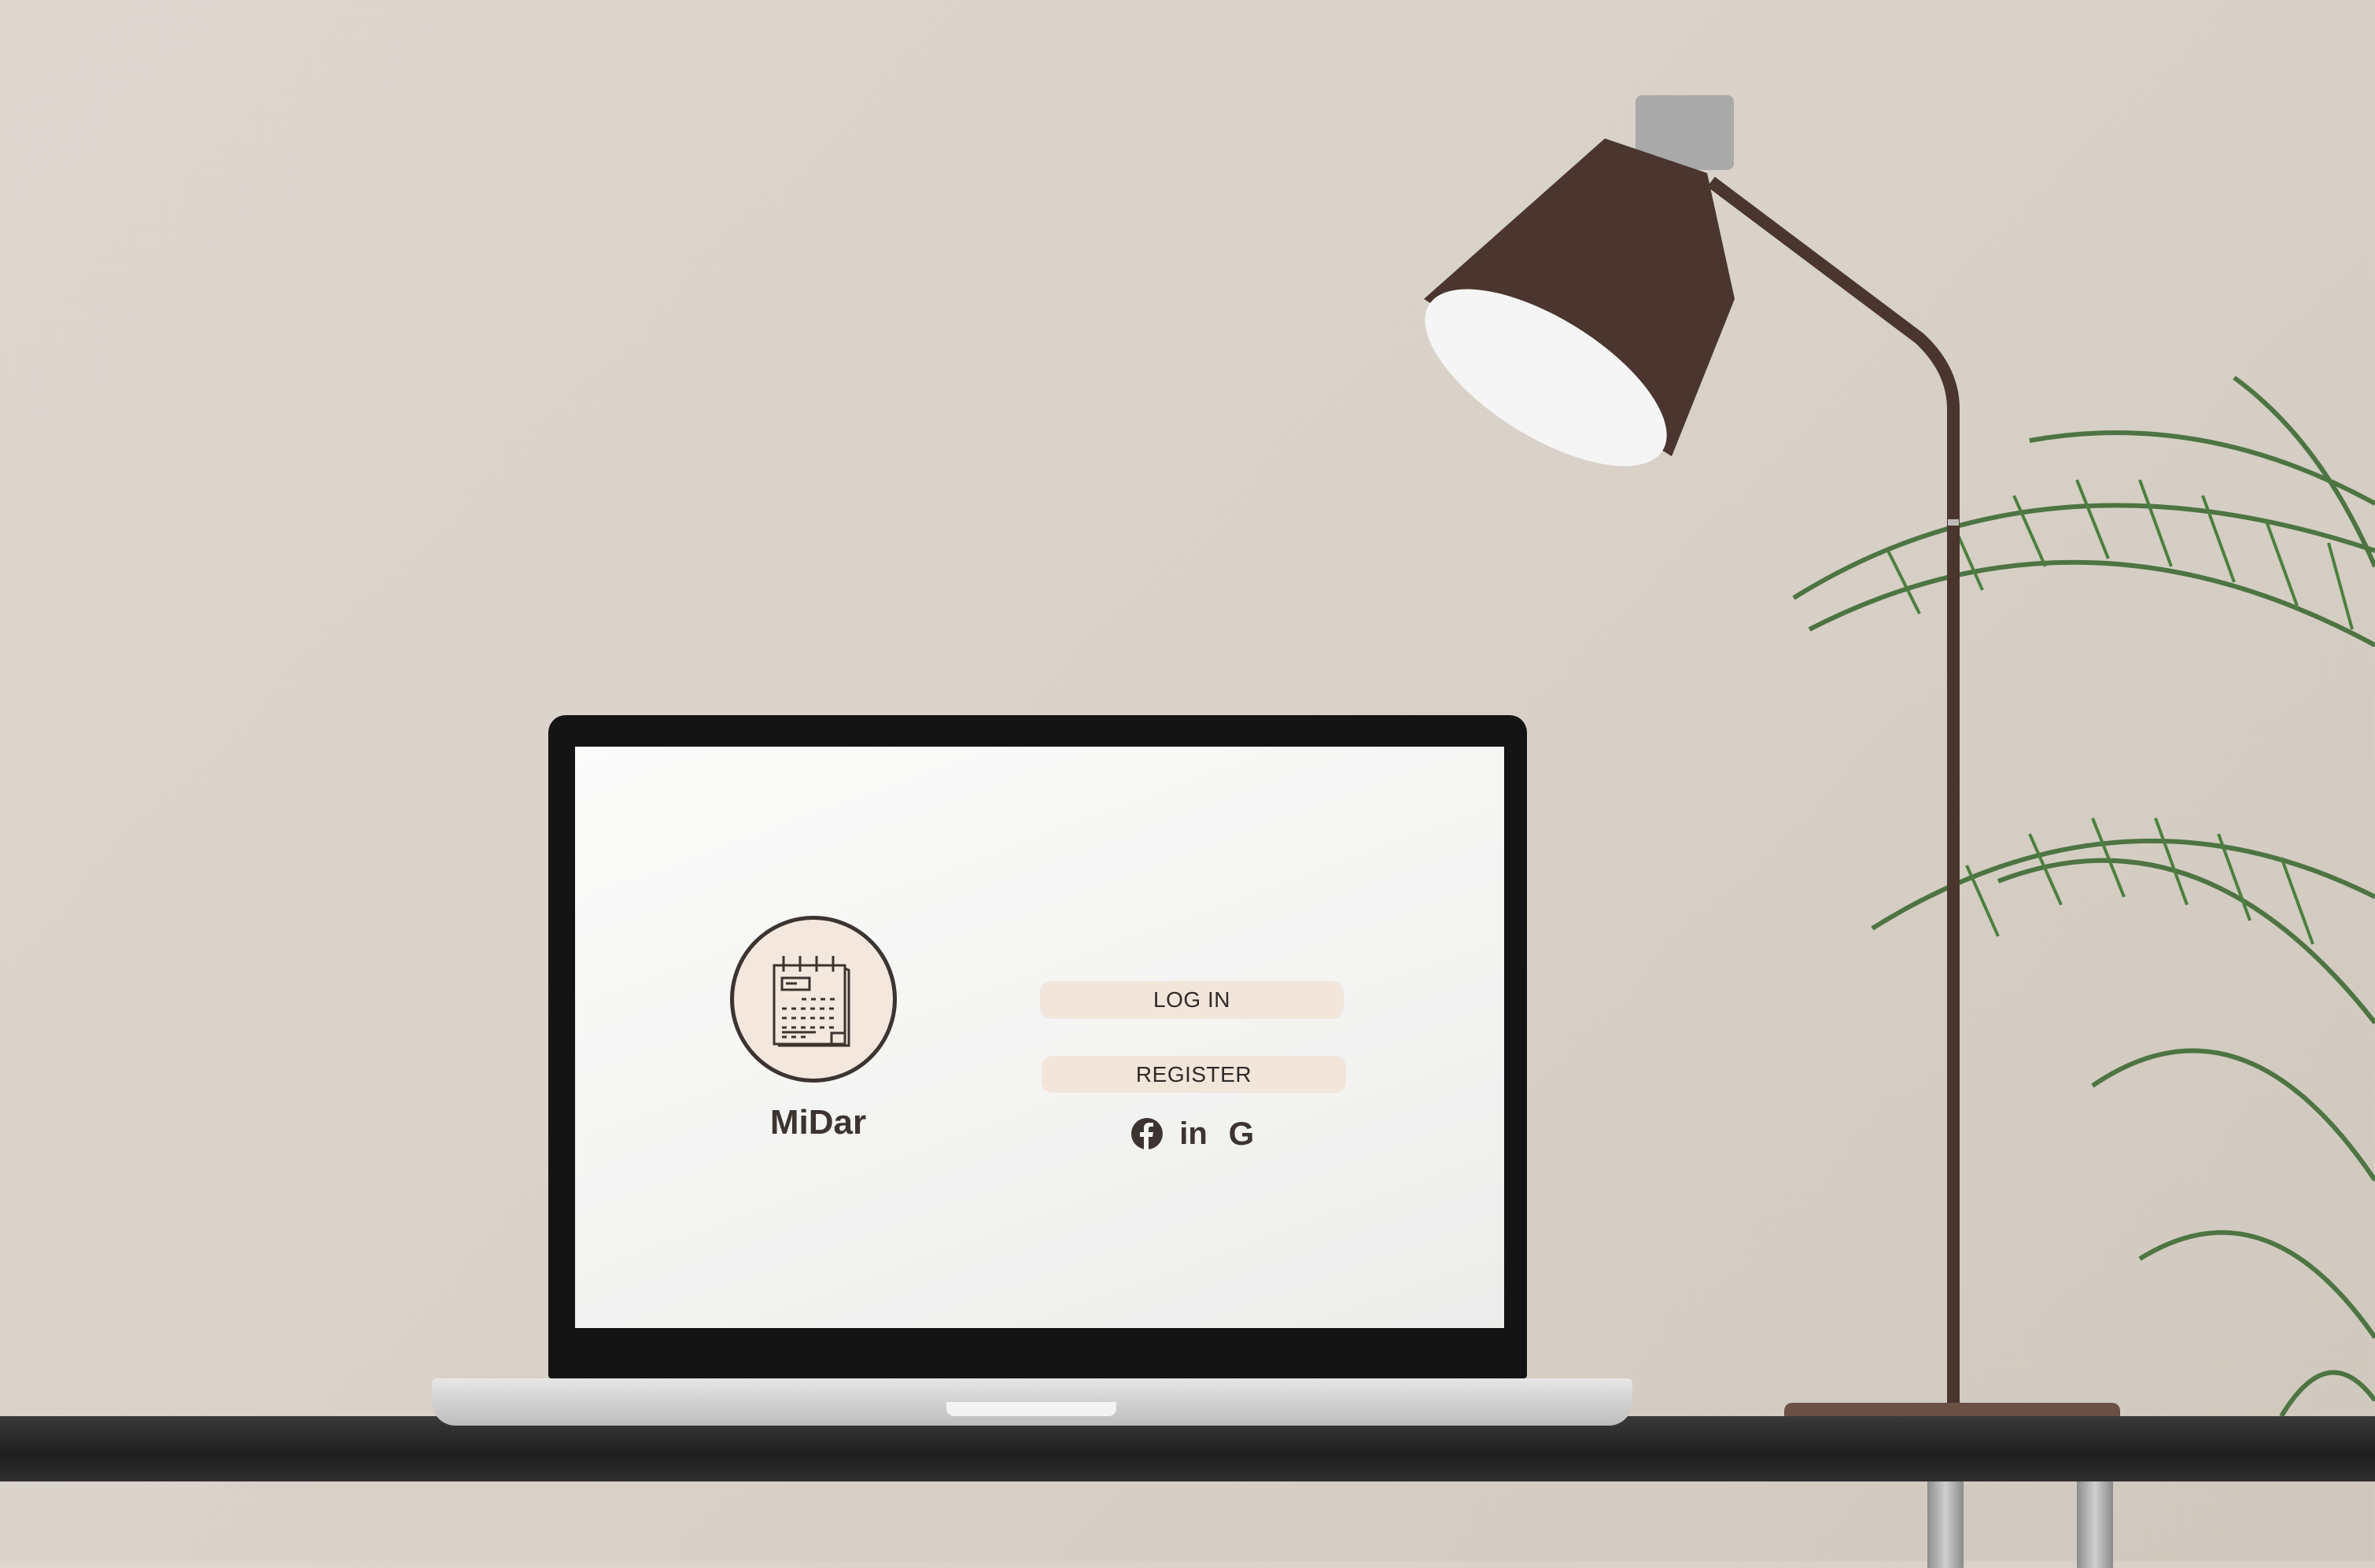  I want to click on laptop-screen, so click(1039, 1038).